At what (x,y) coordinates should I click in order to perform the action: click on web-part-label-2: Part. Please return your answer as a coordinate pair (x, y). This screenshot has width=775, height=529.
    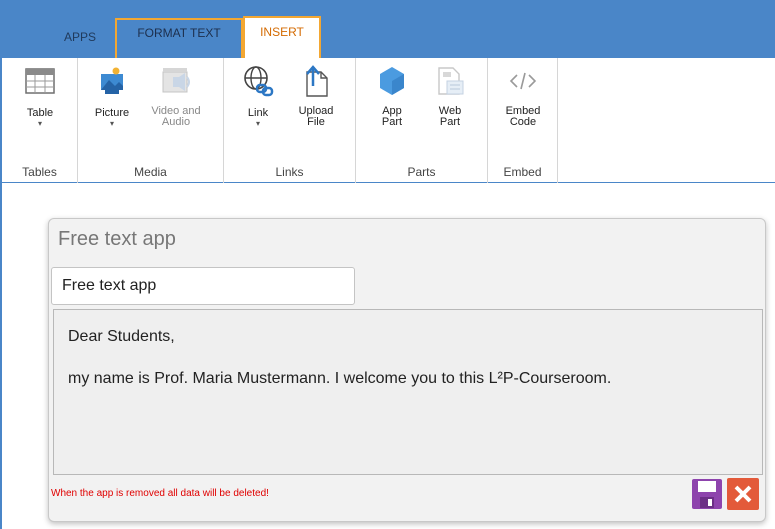
    Looking at the image, I should click on (450, 122).